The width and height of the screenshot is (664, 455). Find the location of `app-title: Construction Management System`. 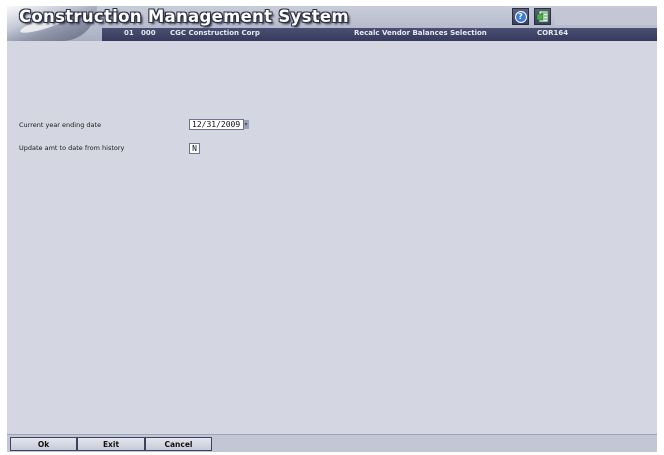

app-title: Construction Management System is located at coordinates (184, 16).